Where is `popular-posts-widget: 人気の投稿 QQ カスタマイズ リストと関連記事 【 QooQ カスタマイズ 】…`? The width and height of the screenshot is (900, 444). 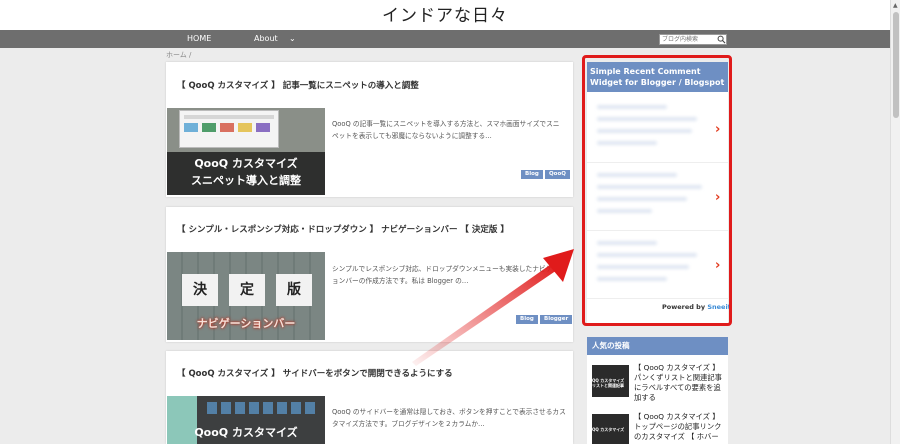
popular-posts-widget: 人気の投稿 QQ カスタマイズ リストと関連記事 【 QooQ カスタマイズ 】… is located at coordinates (657, 390).